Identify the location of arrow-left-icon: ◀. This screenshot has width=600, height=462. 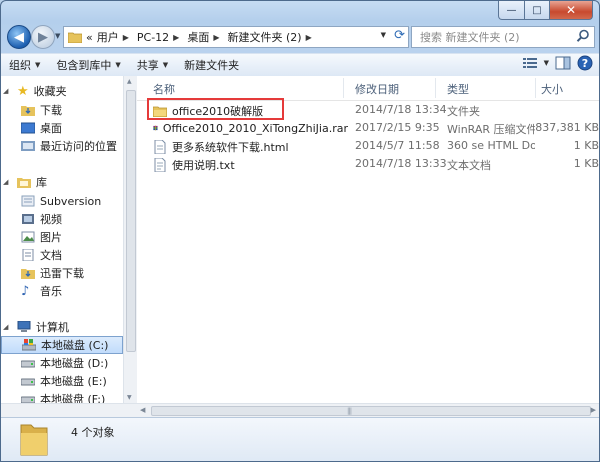
(19, 37).